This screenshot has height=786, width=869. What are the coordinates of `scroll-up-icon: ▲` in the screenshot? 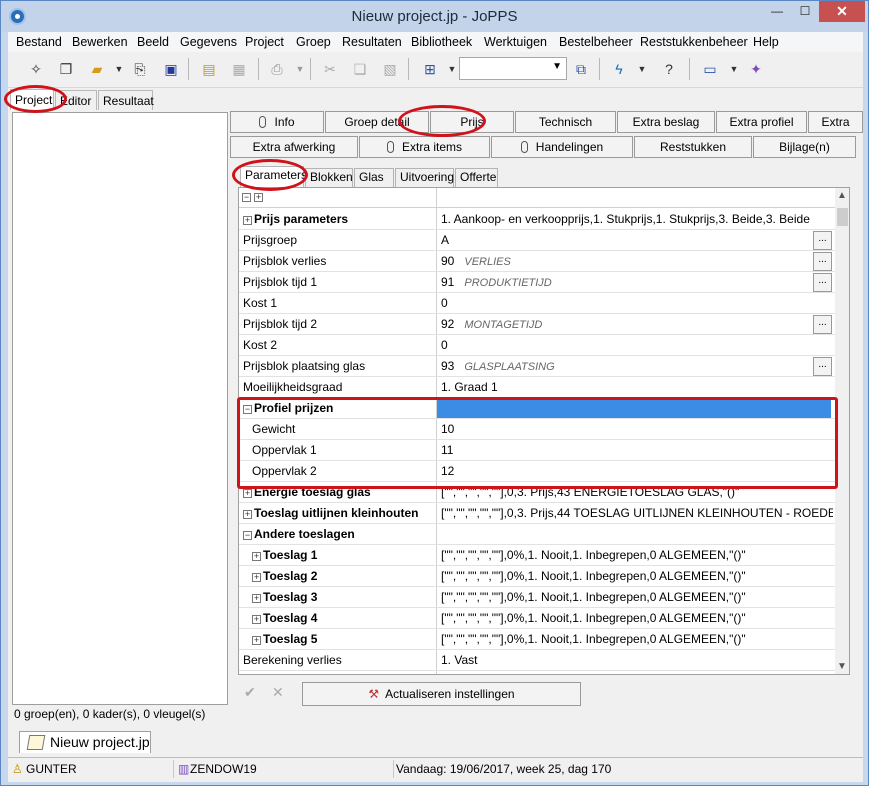 It's located at (842, 195).